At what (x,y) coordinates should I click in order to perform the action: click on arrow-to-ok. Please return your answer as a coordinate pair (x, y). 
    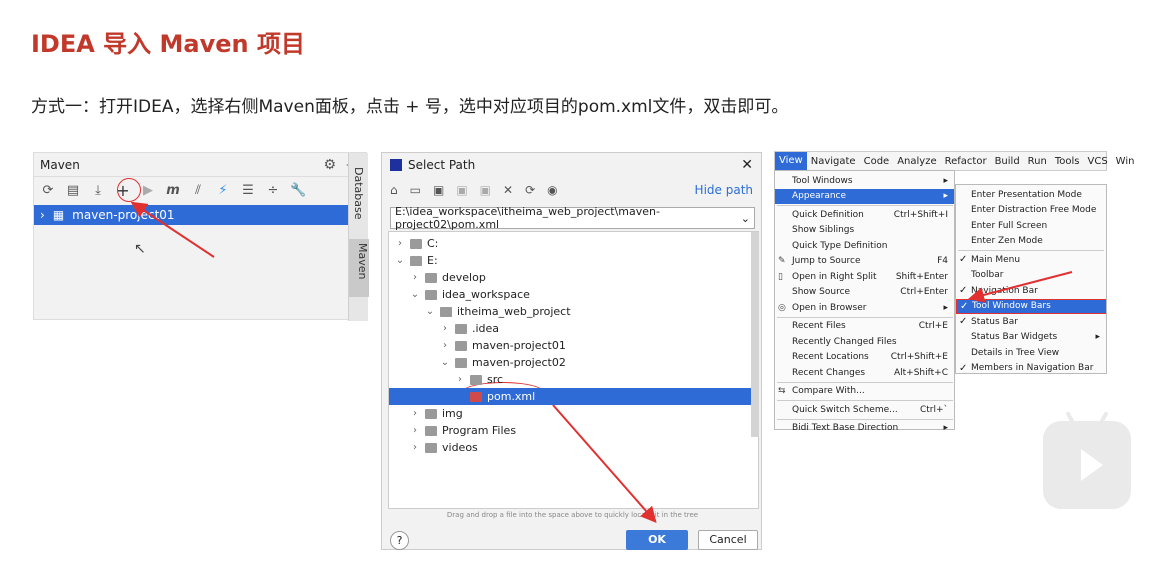
    Looking at the image, I should click on (604, 464).